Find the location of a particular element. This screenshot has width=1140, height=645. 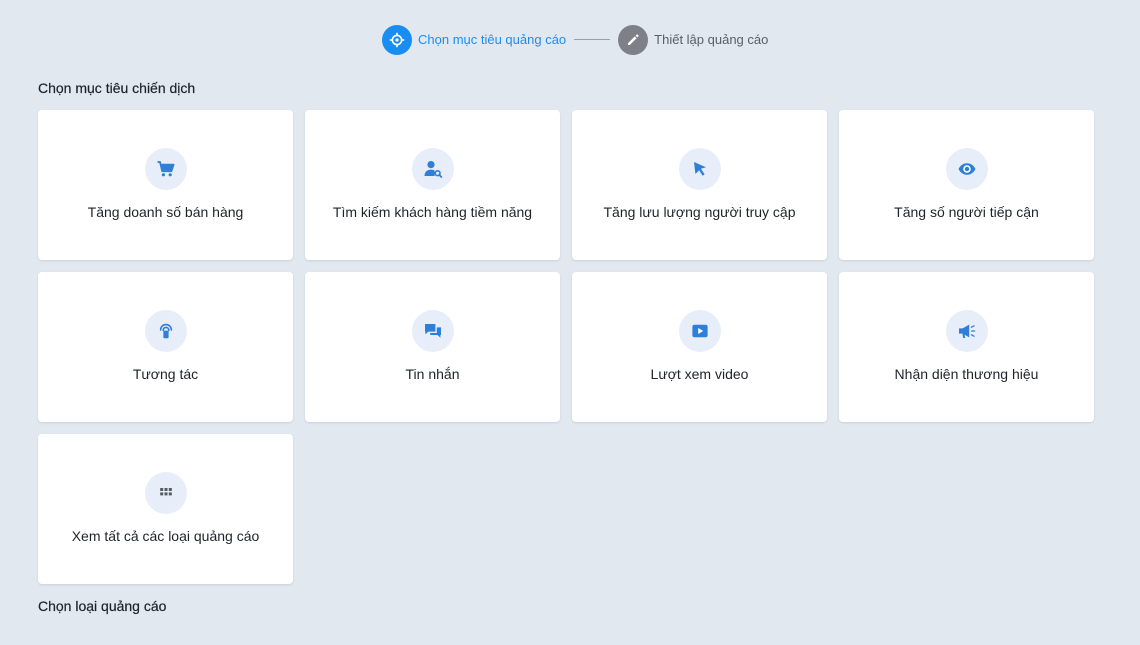

objective-label: Tìm kiếm khách hàng tiềm năng is located at coordinates (432, 212).